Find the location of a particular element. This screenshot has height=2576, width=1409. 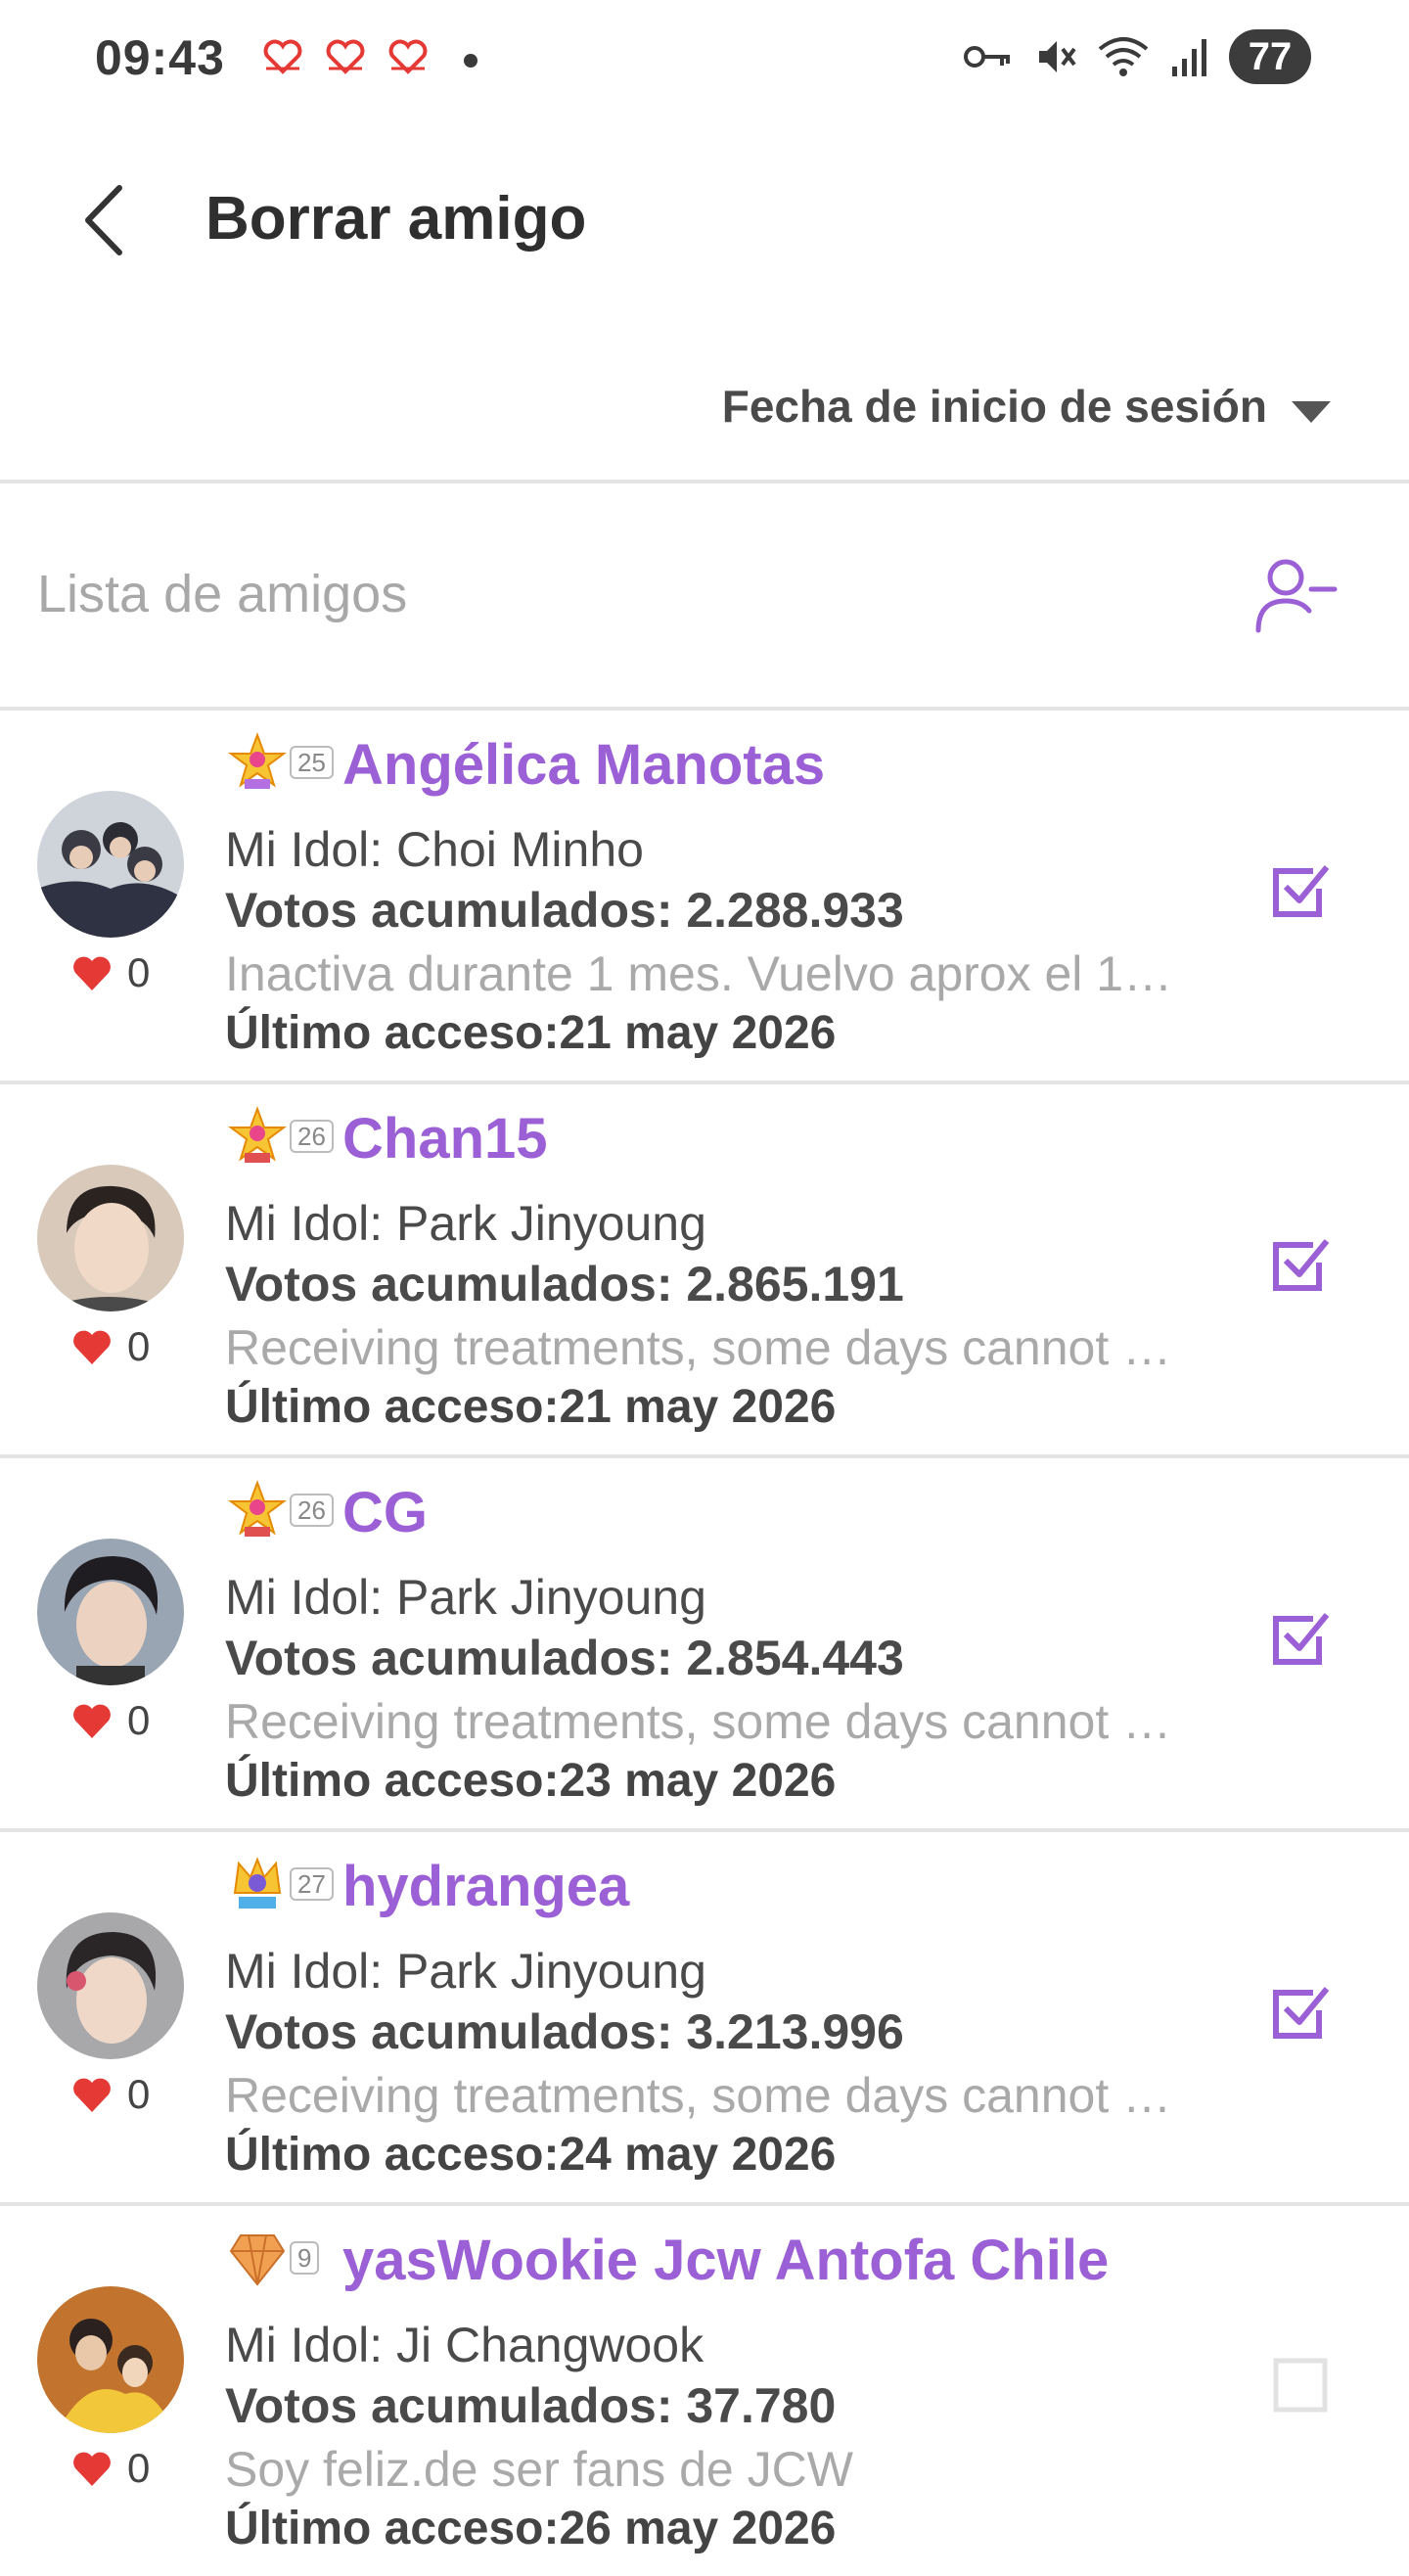

friend-name: yasWookie Jcw Antofa Chile is located at coordinates (726, 2261).